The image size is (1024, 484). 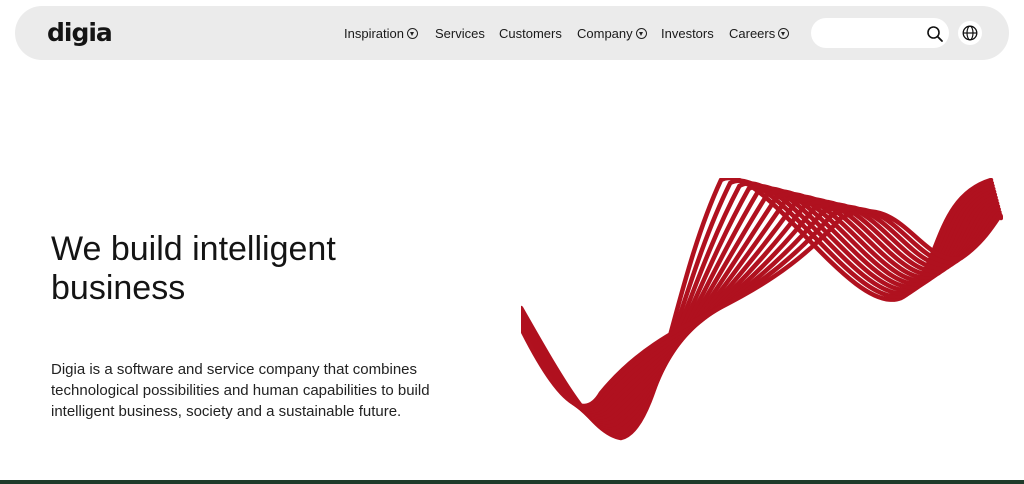 I want to click on nav-customers: Customers, so click(x=530, y=33).